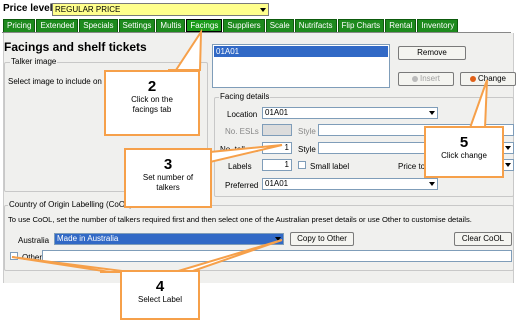 Image resolution: width=521 pixels, height=325 pixels. I want to click on tab-specials: Specials, so click(98, 25).